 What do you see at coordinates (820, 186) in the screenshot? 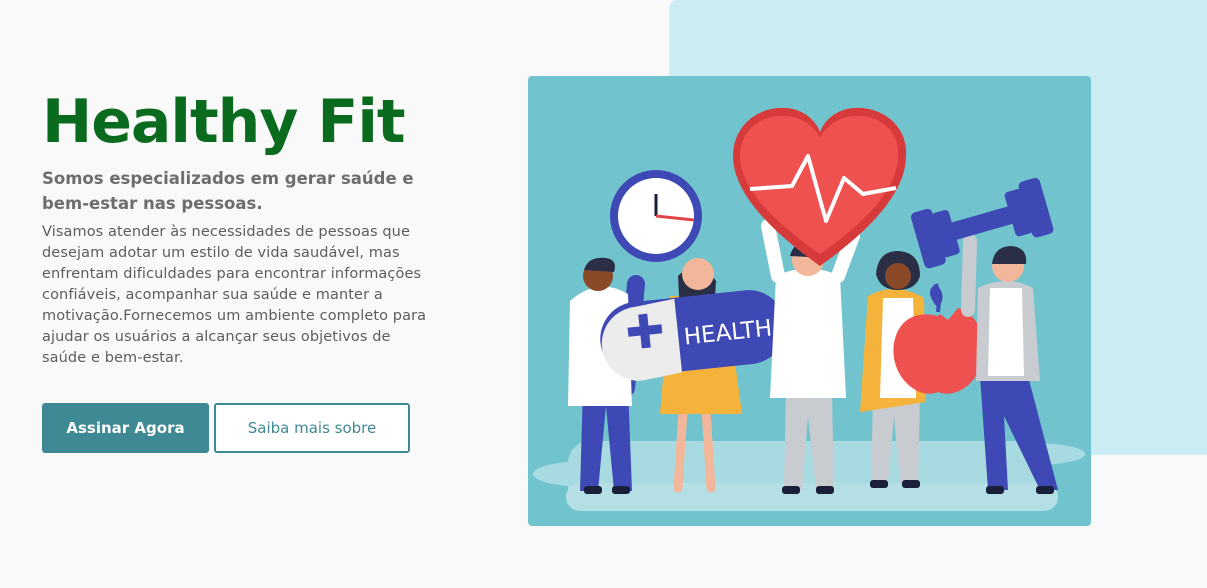
I see `heart-pulse-icon` at bounding box center [820, 186].